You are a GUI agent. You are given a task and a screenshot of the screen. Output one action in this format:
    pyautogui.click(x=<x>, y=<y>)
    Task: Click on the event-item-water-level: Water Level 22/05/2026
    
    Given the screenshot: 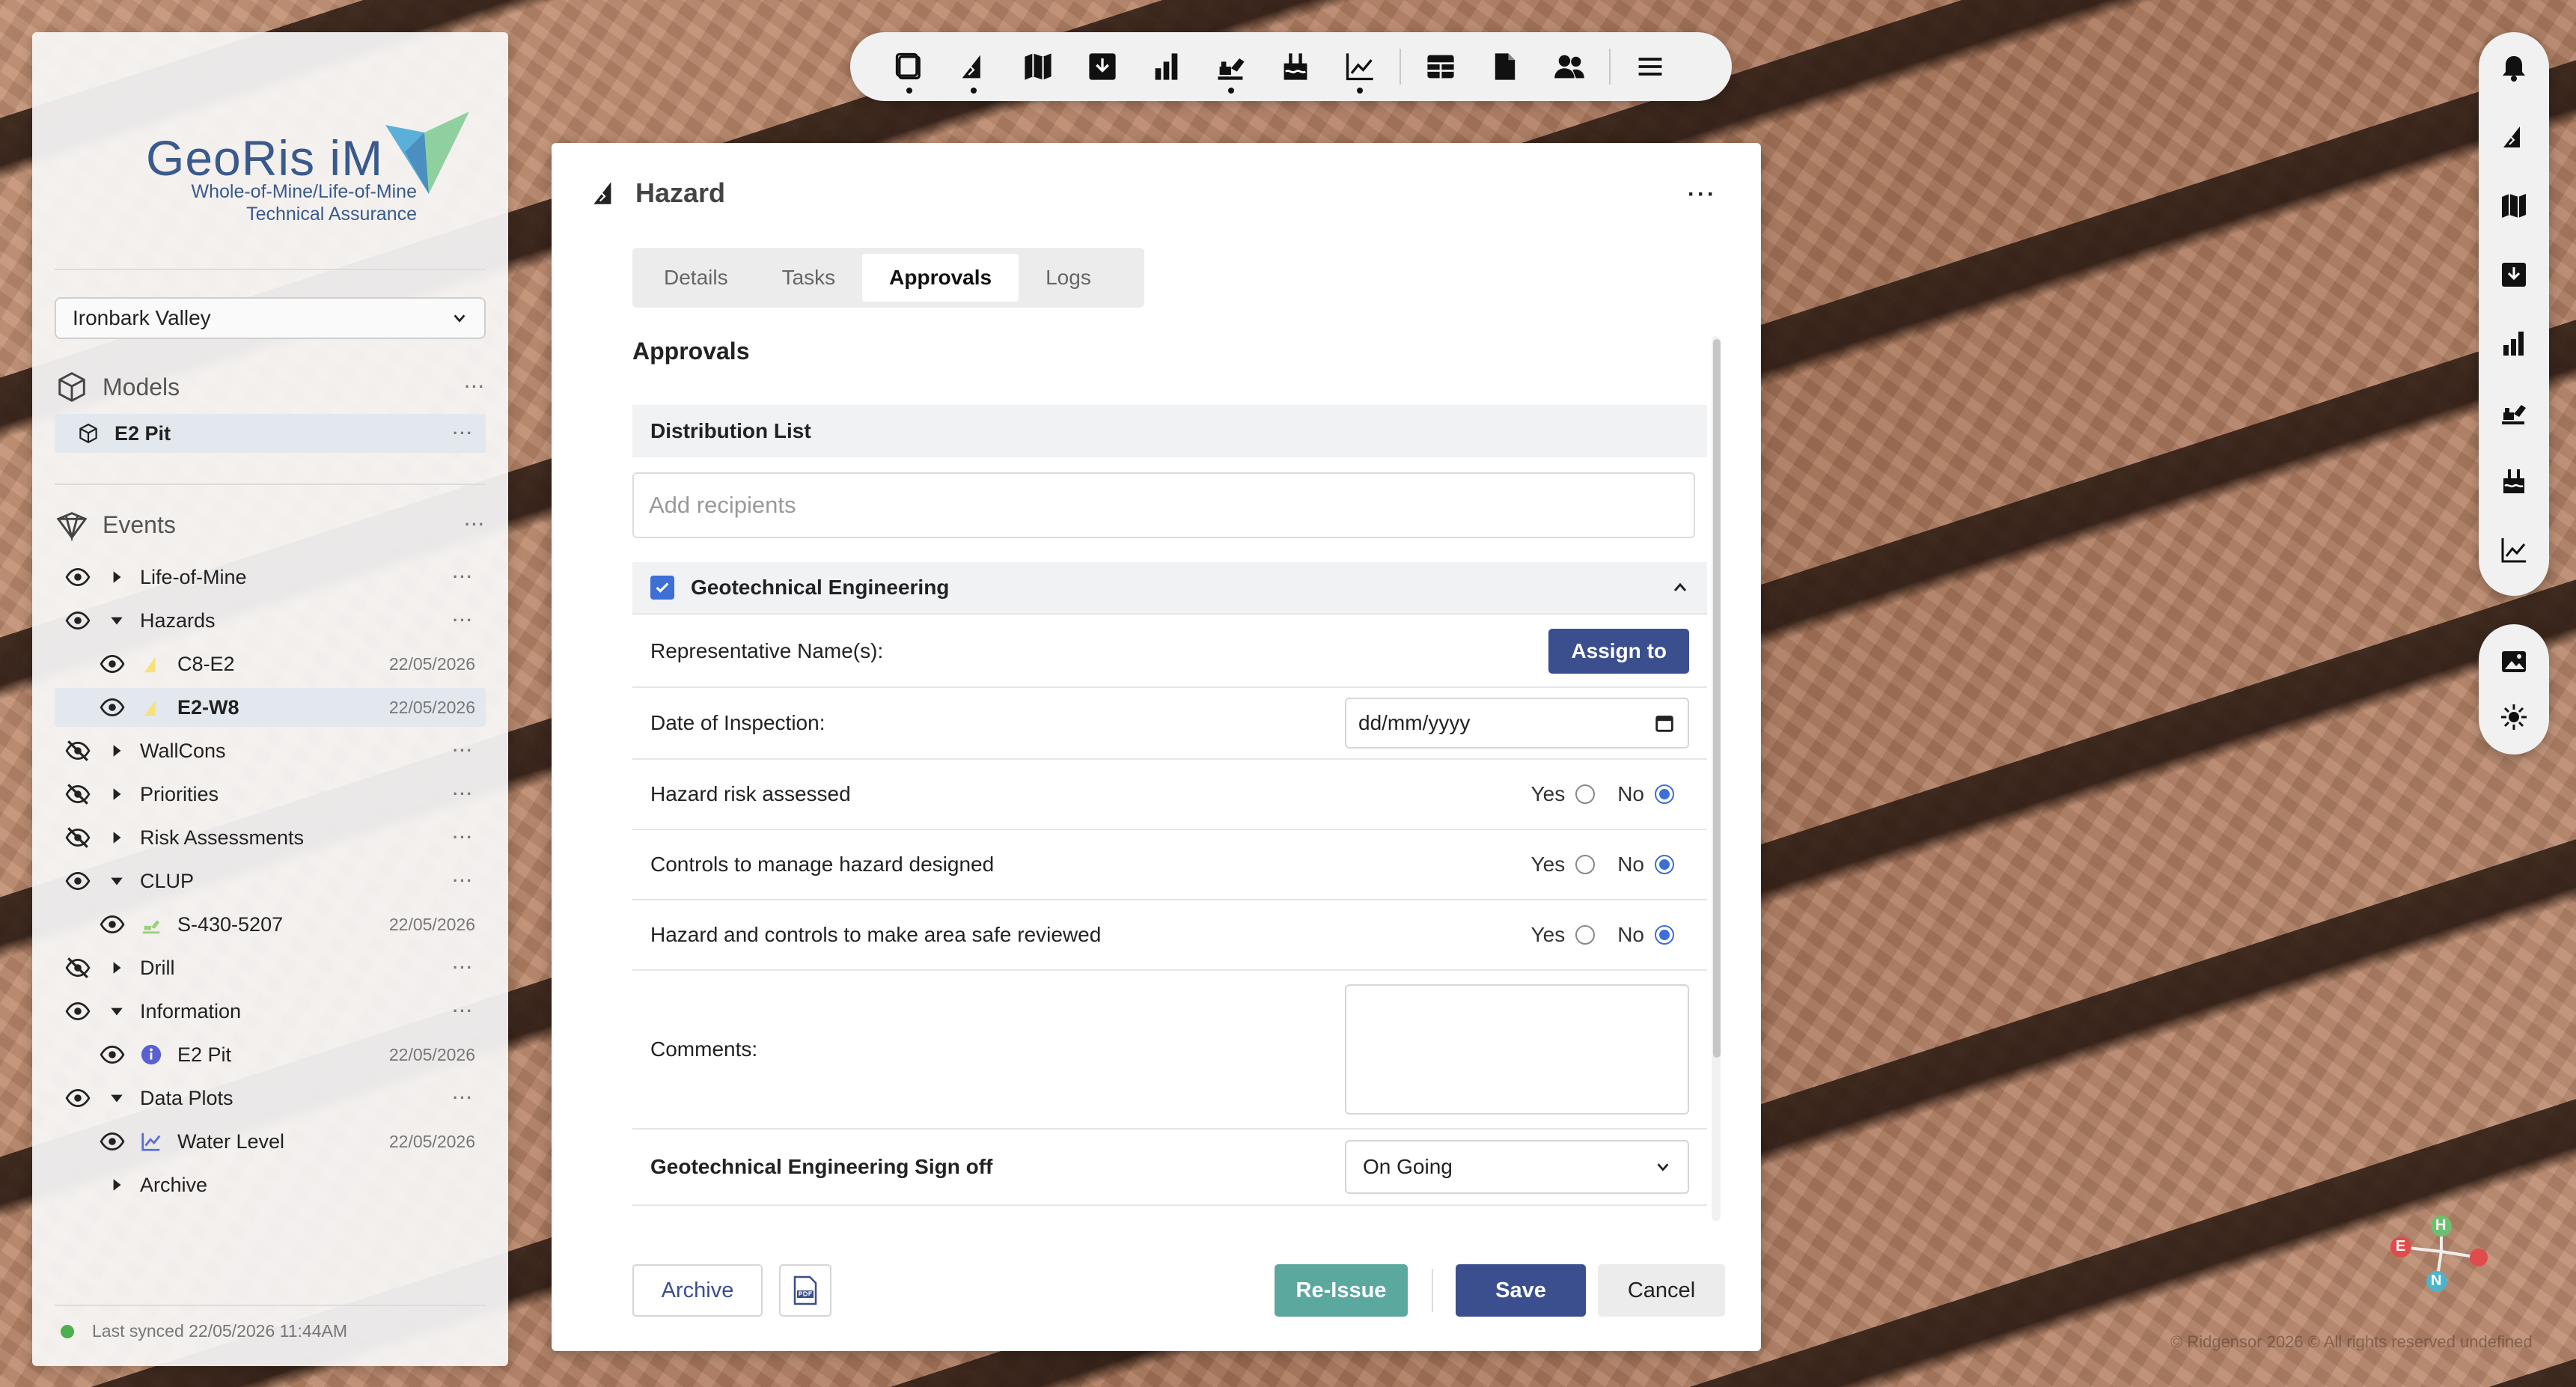 What is the action you would take?
    pyautogui.click(x=270, y=1142)
    